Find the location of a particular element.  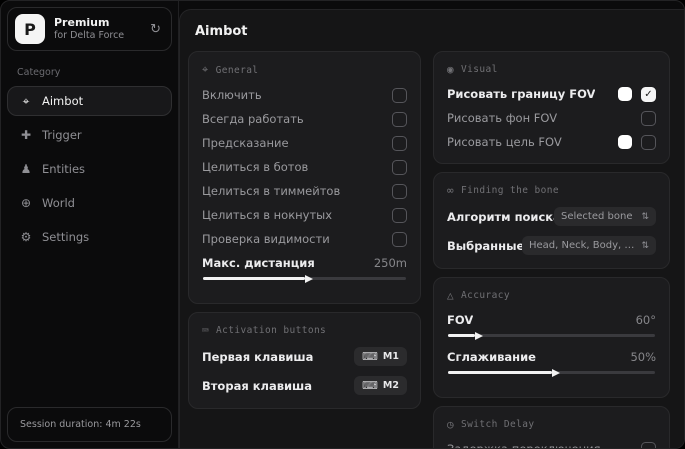

sidebar-item-aimbot: ⌖ Aimbot is located at coordinates (89, 101).